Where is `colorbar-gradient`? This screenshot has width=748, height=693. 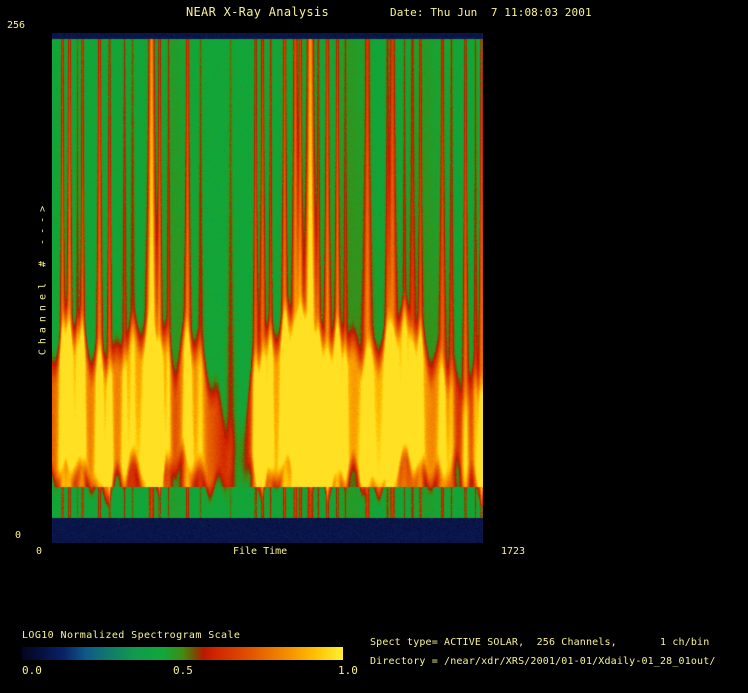 colorbar-gradient is located at coordinates (182, 653).